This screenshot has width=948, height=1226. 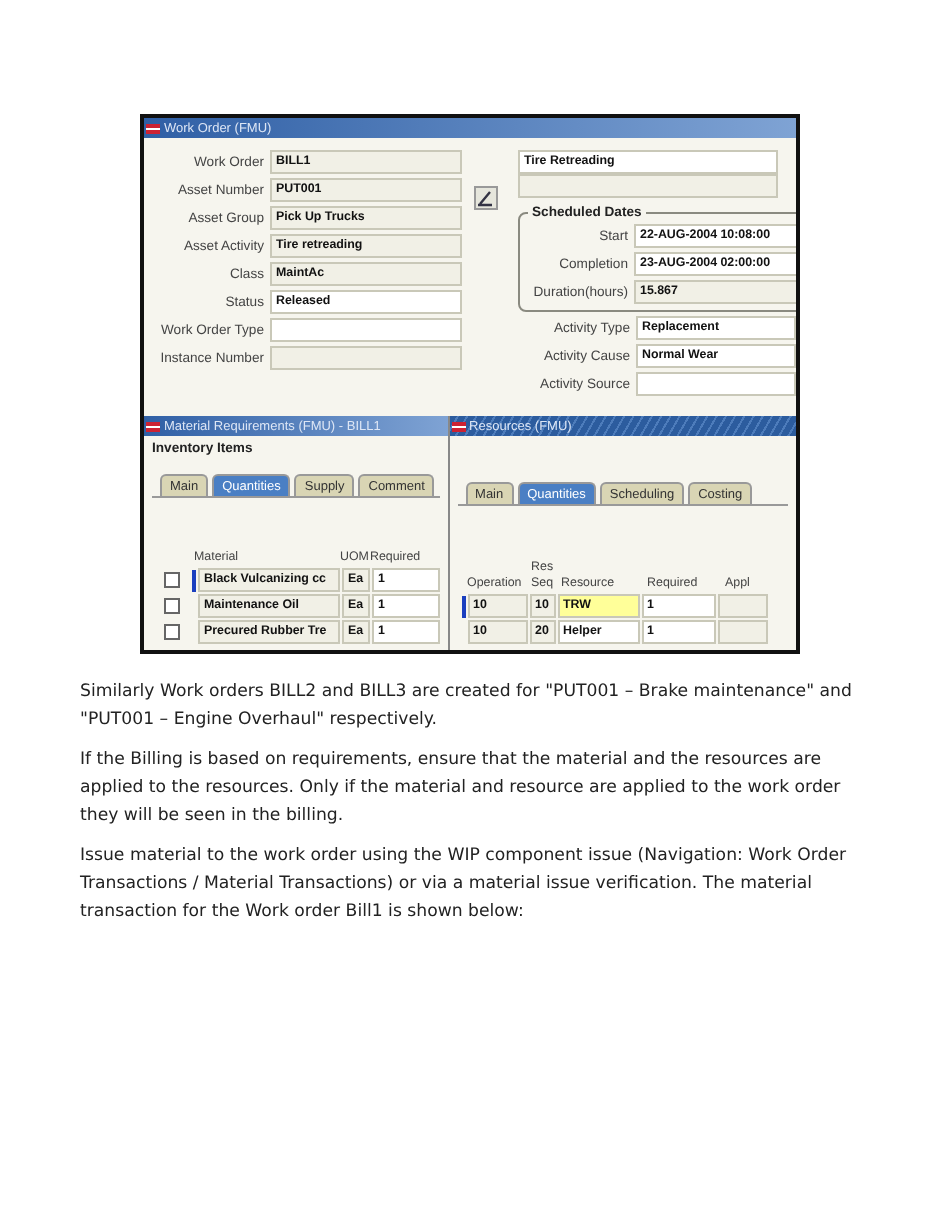 I want to click on pen-icon, so click(x=486, y=198).